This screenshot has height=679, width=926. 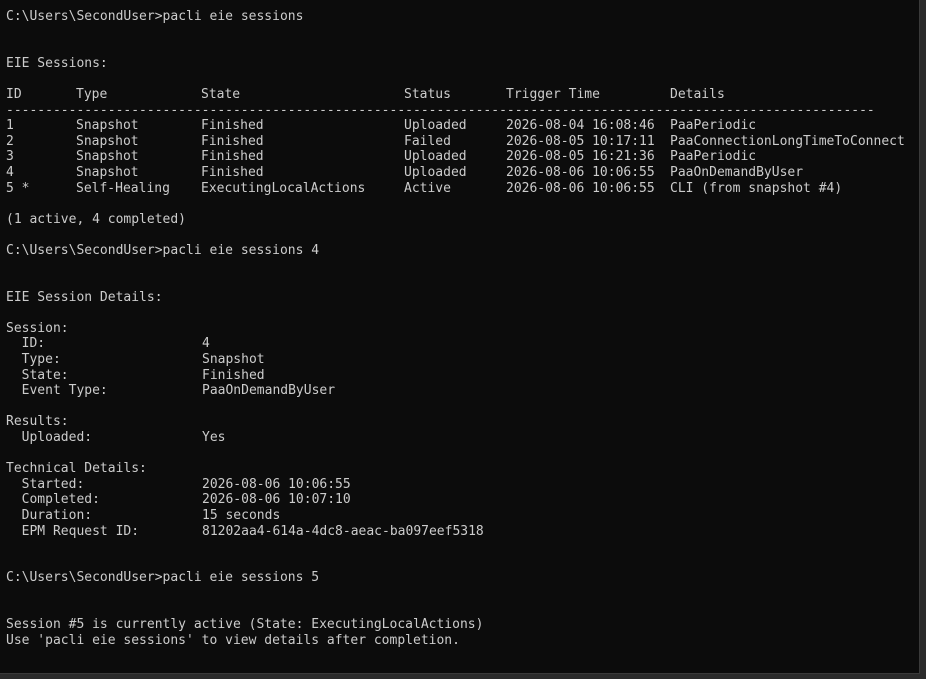 I want to click on detail-row: Event Type: PaaOnDemandByUser, so click(x=455, y=391).